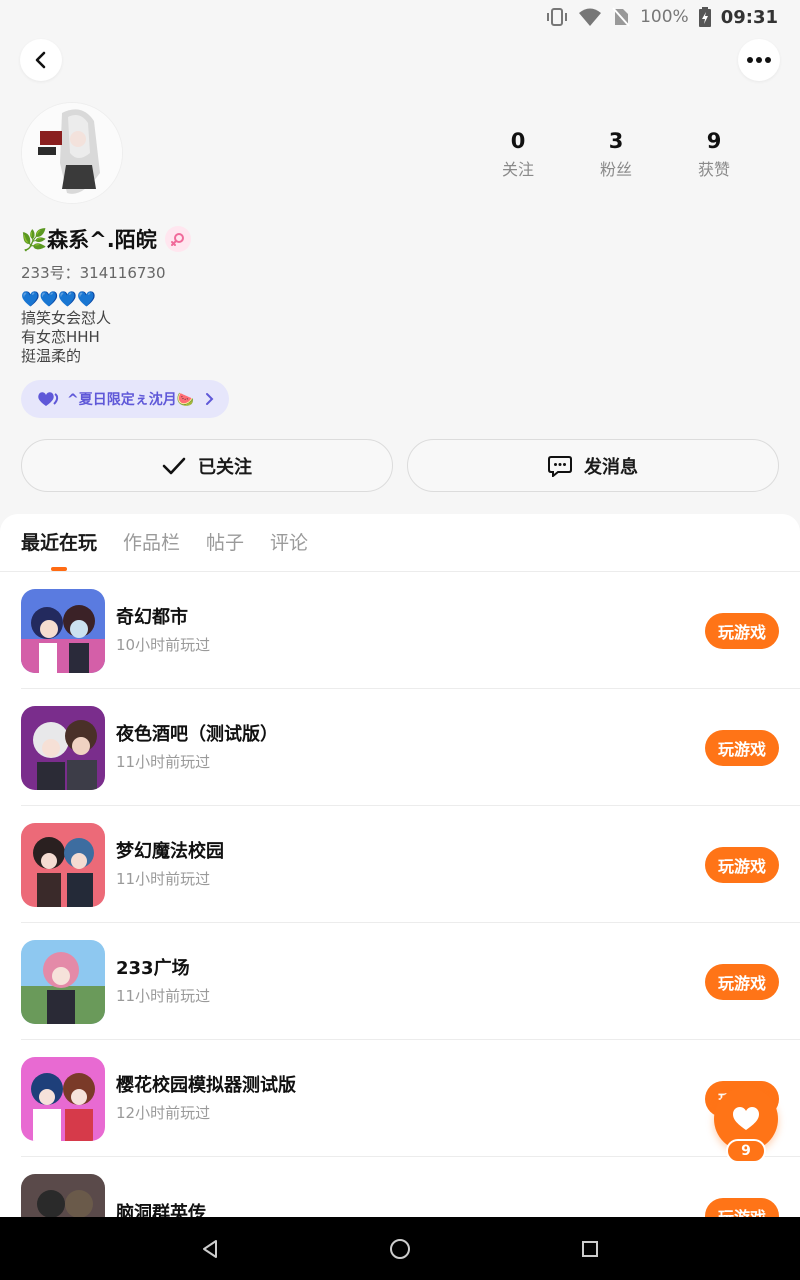 Image resolution: width=800 pixels, height=1280 pixels. Describe the element at coordinates (206, 1085) in the screenshot. I see `game-name: 樱花校园模拟器测试版` at that location.